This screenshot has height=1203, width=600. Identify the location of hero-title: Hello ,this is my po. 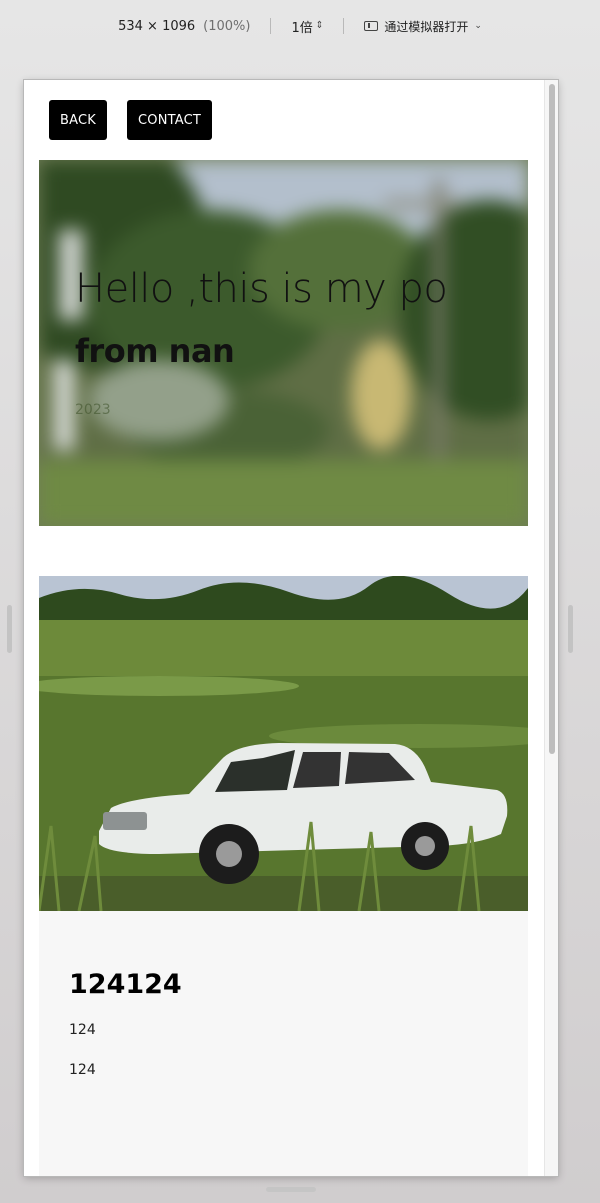
(261, 289).